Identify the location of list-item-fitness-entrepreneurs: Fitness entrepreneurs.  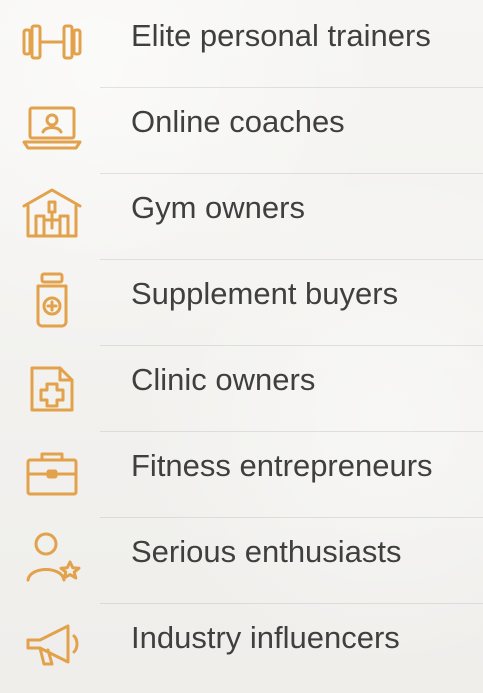
(241, 474).